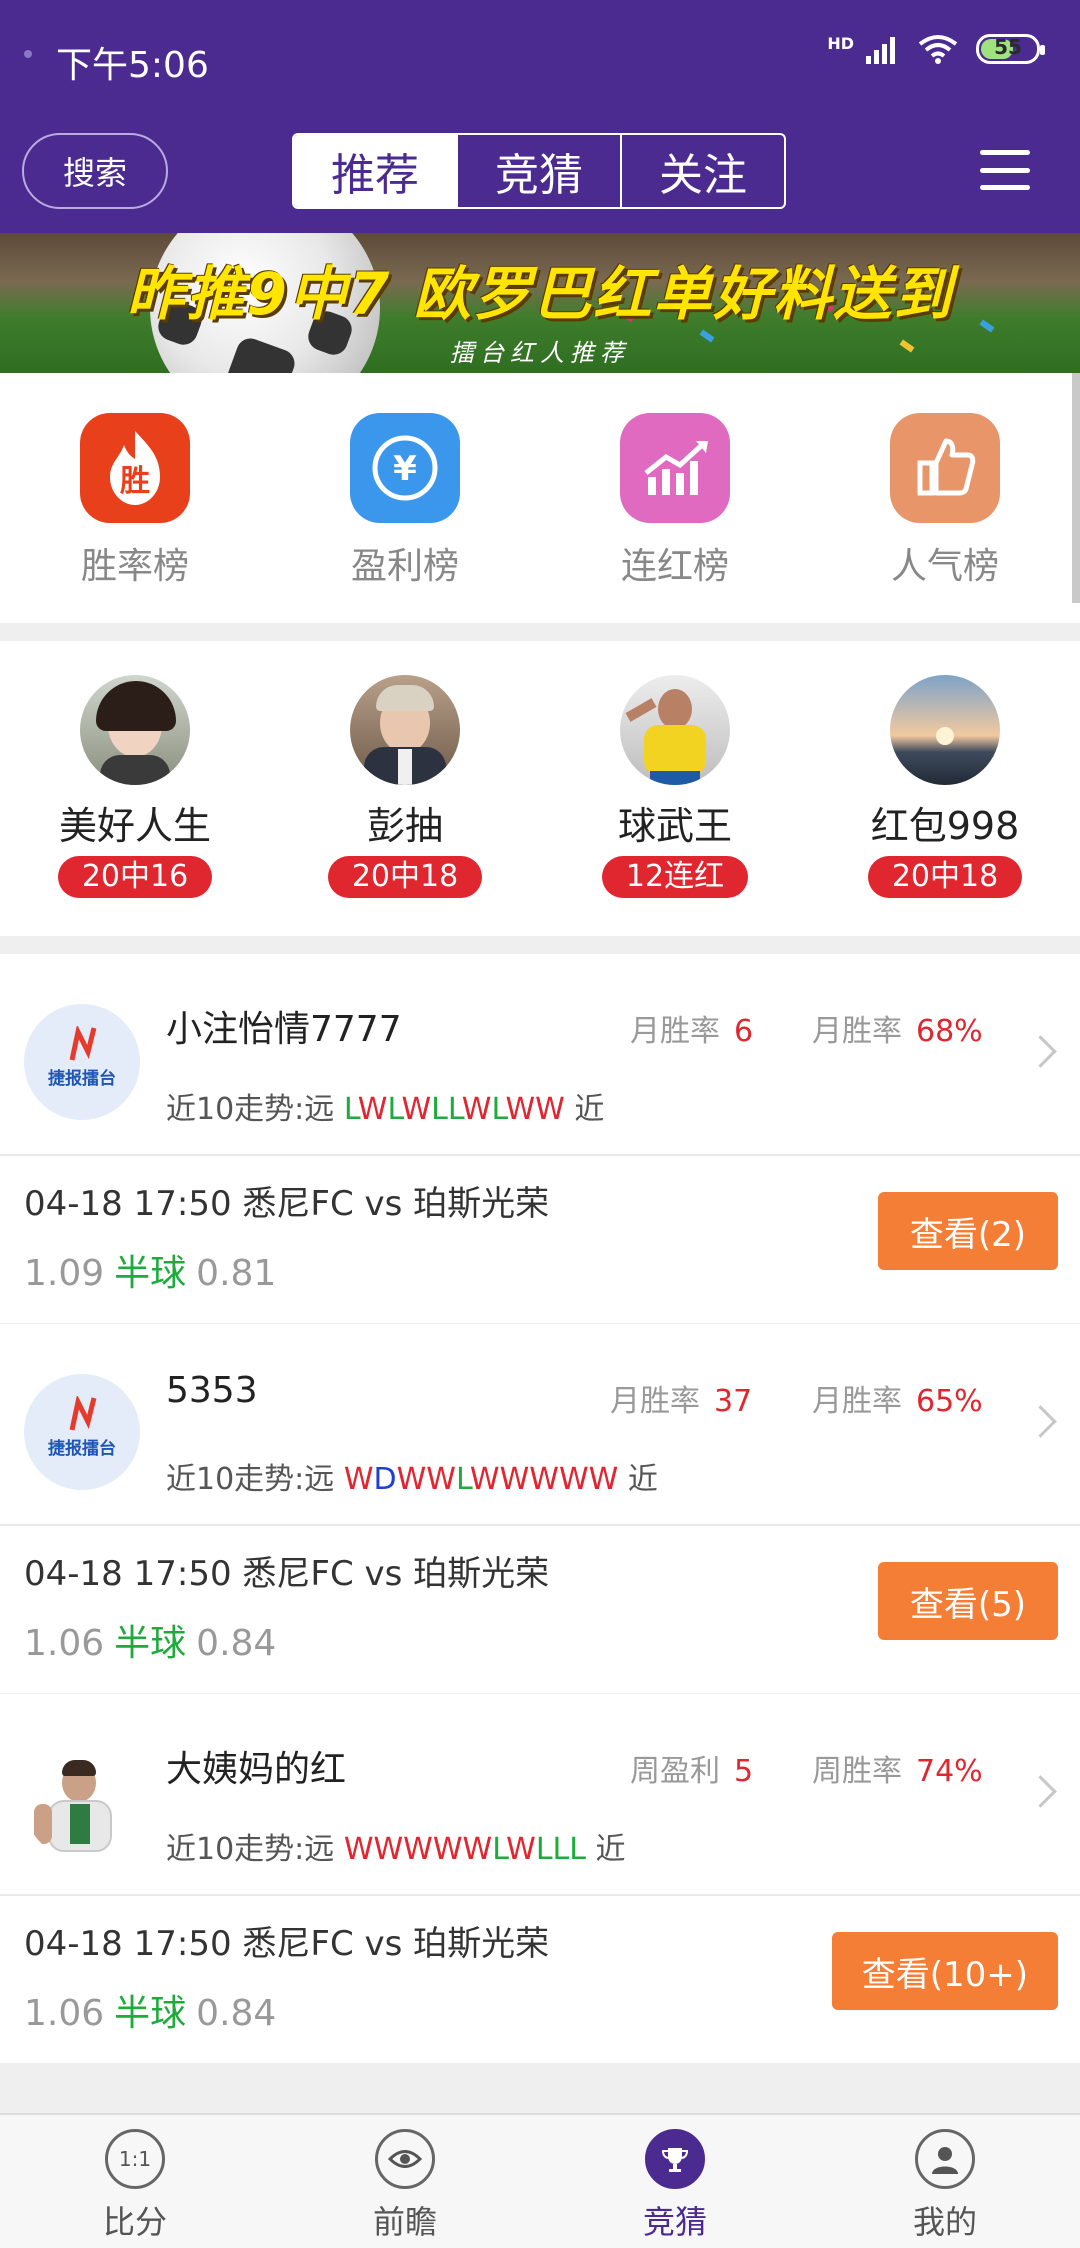 This screenshot has height=2248, width=1080. I want to click on battery-icon: 55, so click(1010, 49).